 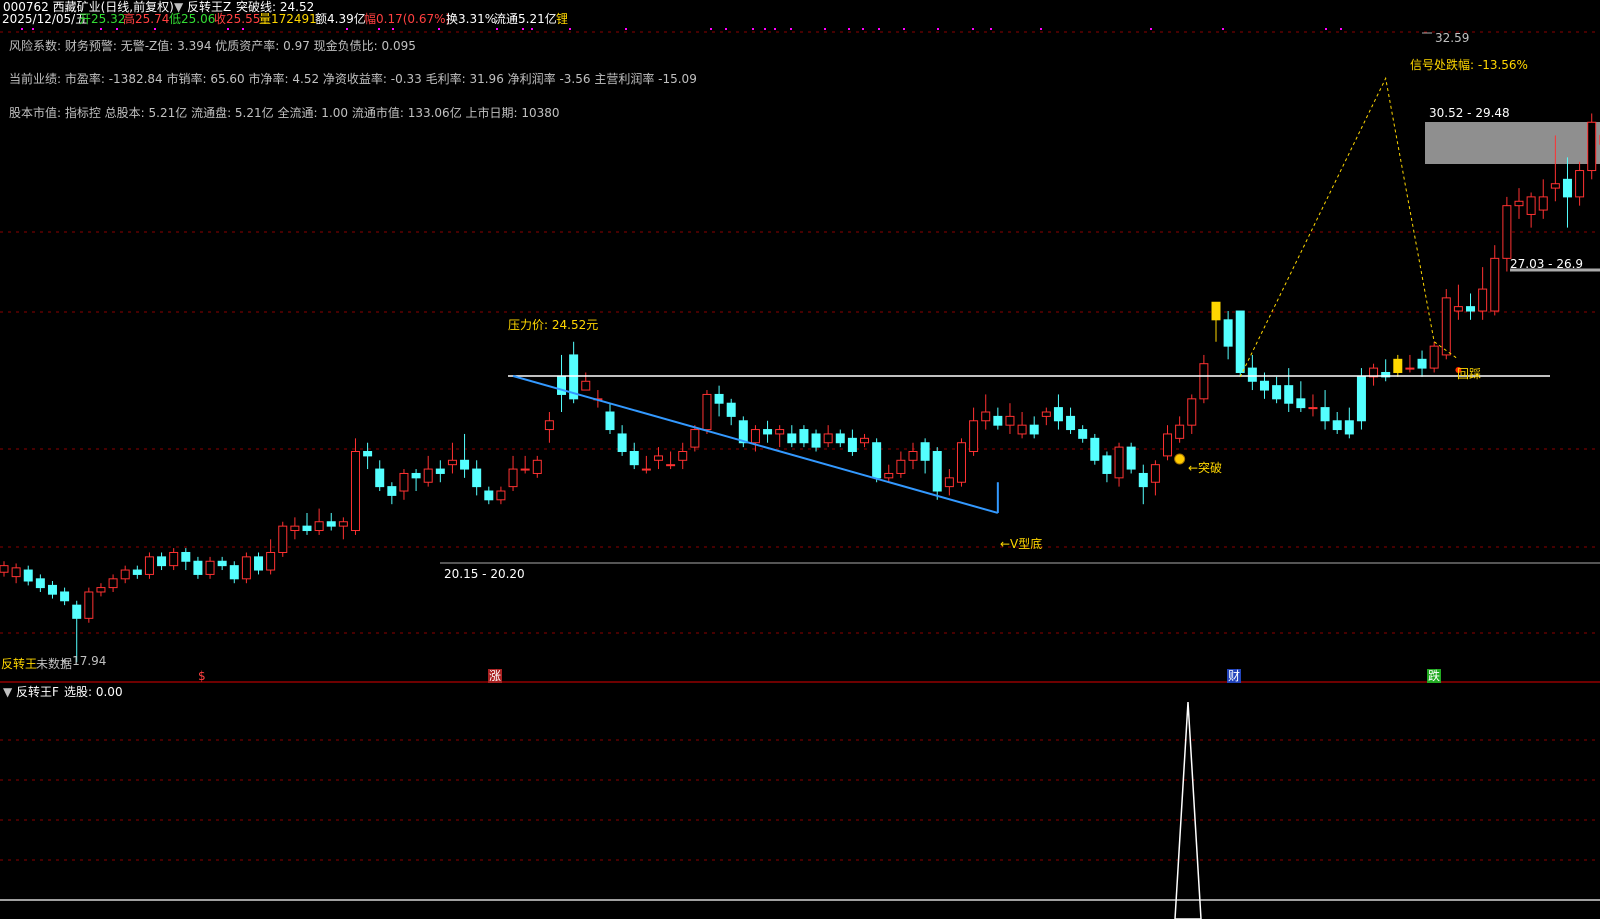 What do you see at coordinates (7, 692) in the screenshot?
I see `sub-panel-dropdown-icon: ▼` at bounding box center [7, 692].